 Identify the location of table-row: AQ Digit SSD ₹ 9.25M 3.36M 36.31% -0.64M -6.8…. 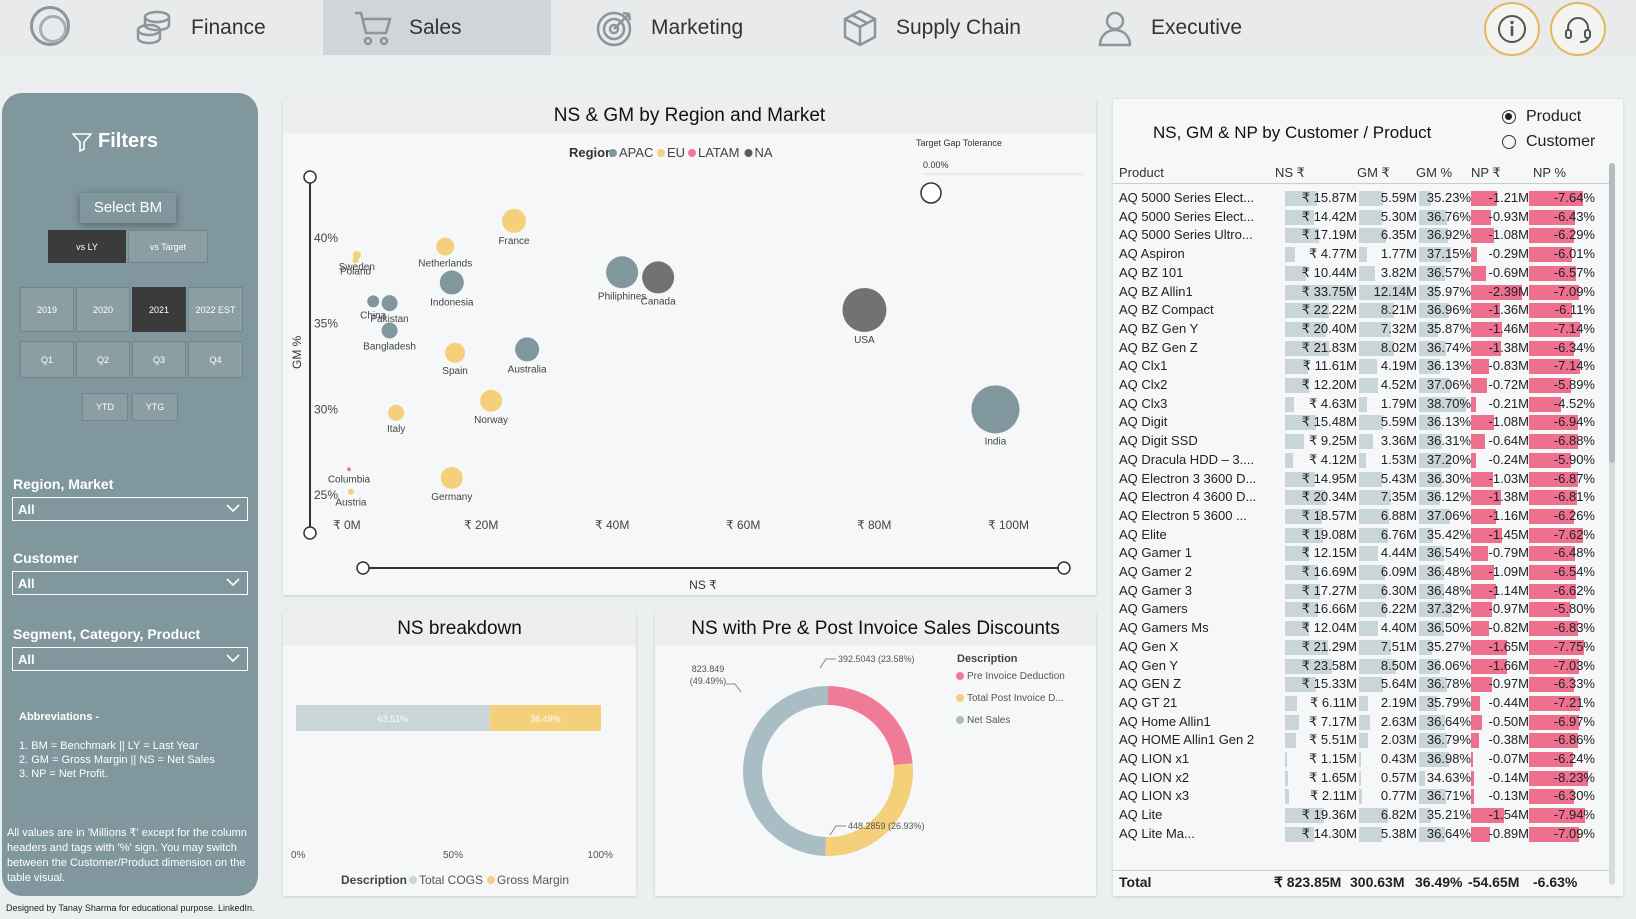
(1364, 441).